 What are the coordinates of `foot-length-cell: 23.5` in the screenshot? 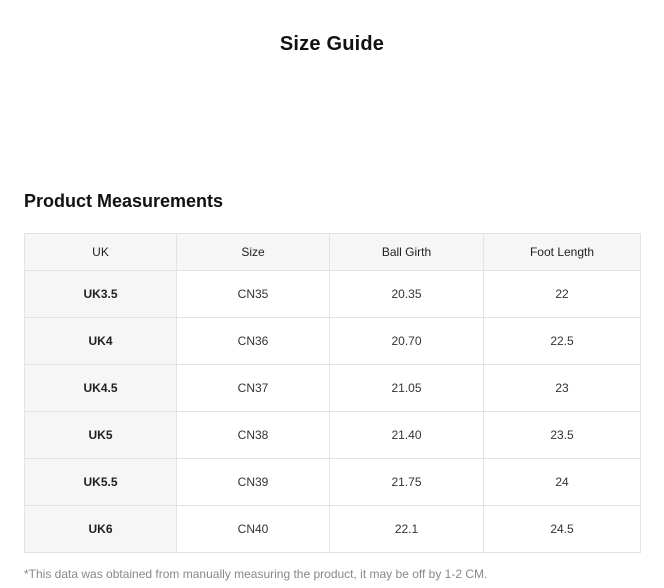 It's located at (562, 435).